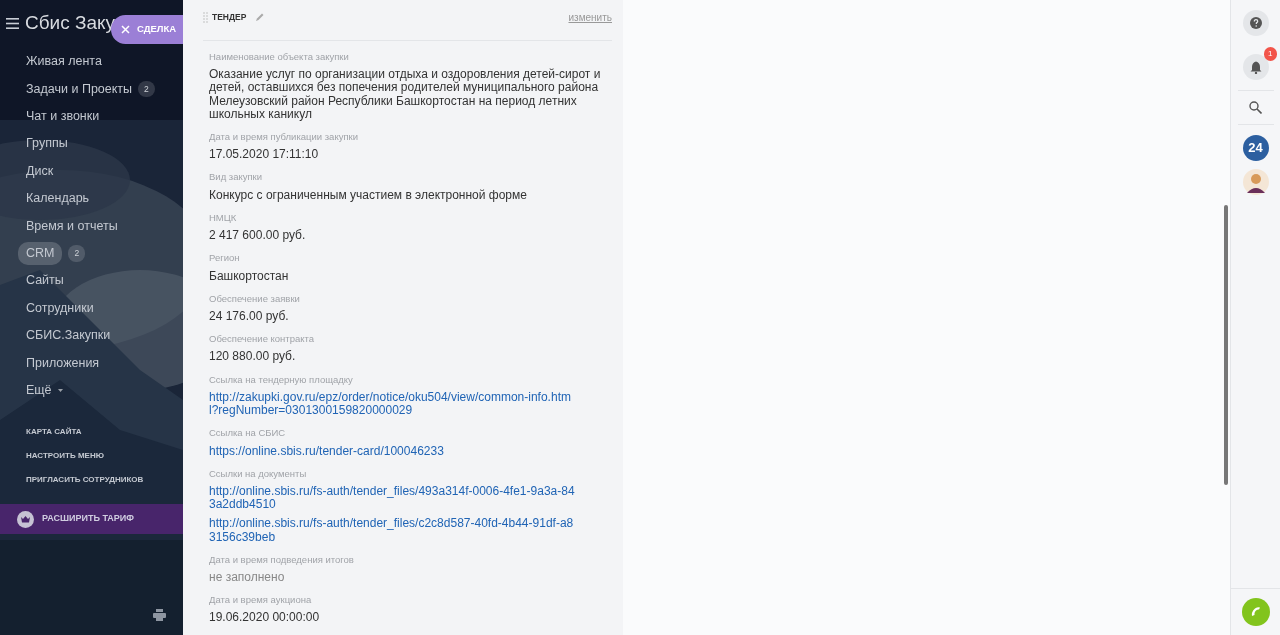  Describe the element at coordinates (223, 217) in the screenshot. I see `field-label: НМЦК` at that location.